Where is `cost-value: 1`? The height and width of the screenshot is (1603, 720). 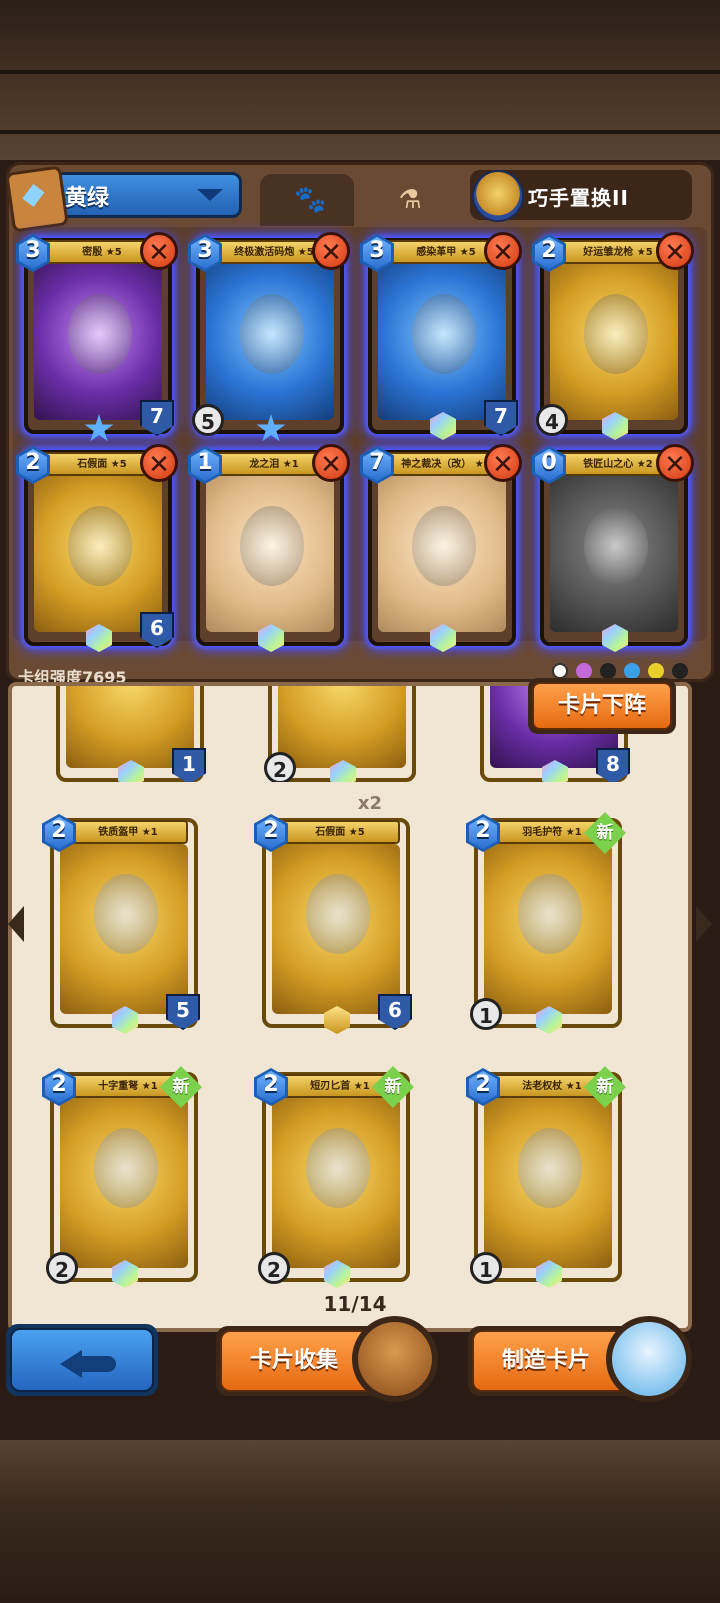 cost-value: 1 is located at coordinates (205, 462).